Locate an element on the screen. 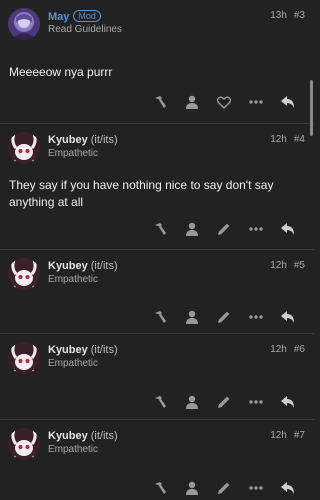 The height and width of the screenshot is (500, 320). post-number: #6 is located at coordinates (299, 349).